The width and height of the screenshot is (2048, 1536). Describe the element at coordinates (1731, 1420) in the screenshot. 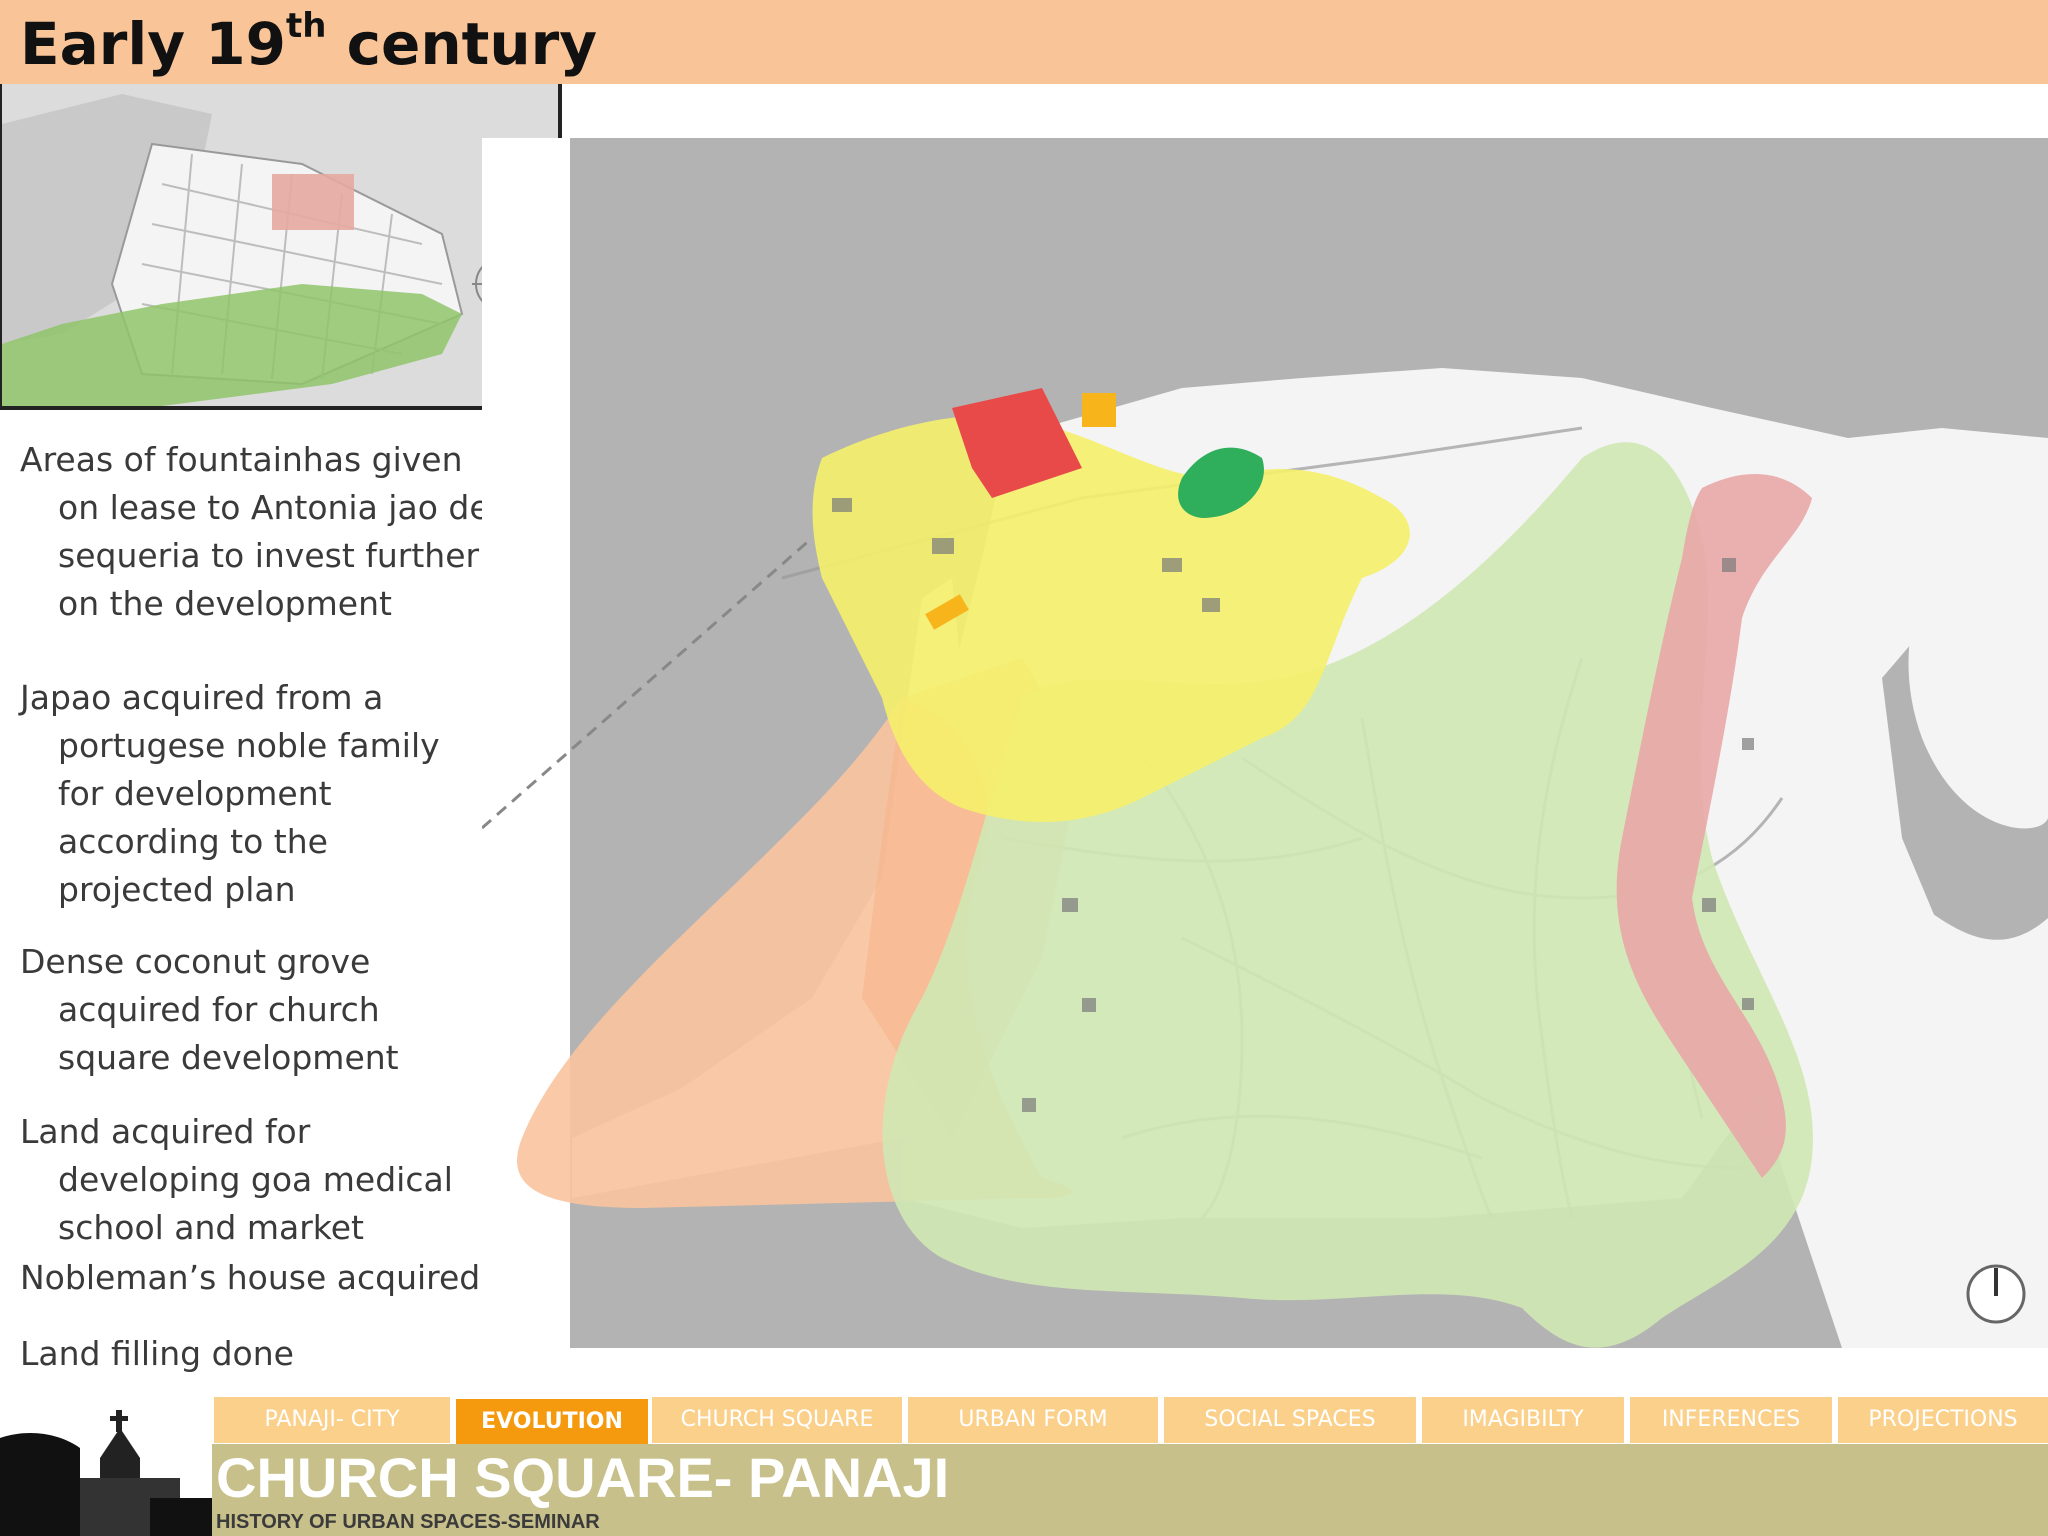

I see `tab-inferences: INFERENCES` at that location.